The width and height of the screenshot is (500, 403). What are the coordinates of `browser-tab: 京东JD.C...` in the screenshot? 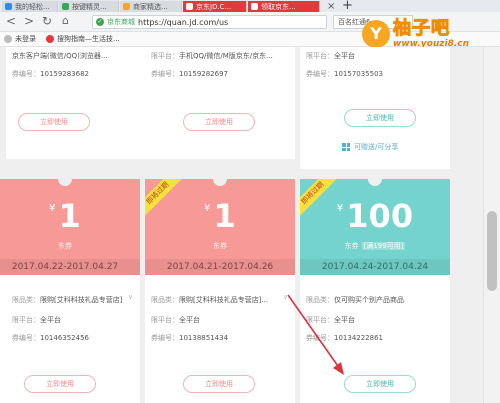 It's located at (215, 6).